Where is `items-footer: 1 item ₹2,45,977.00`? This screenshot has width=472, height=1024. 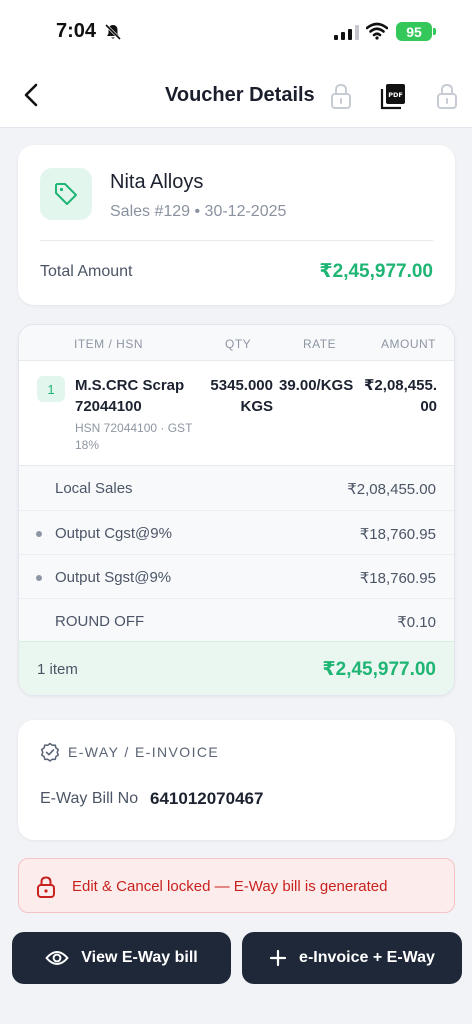 items-footer: 1 item ₹2,45,977.00 is located at coordinates (236, 668).